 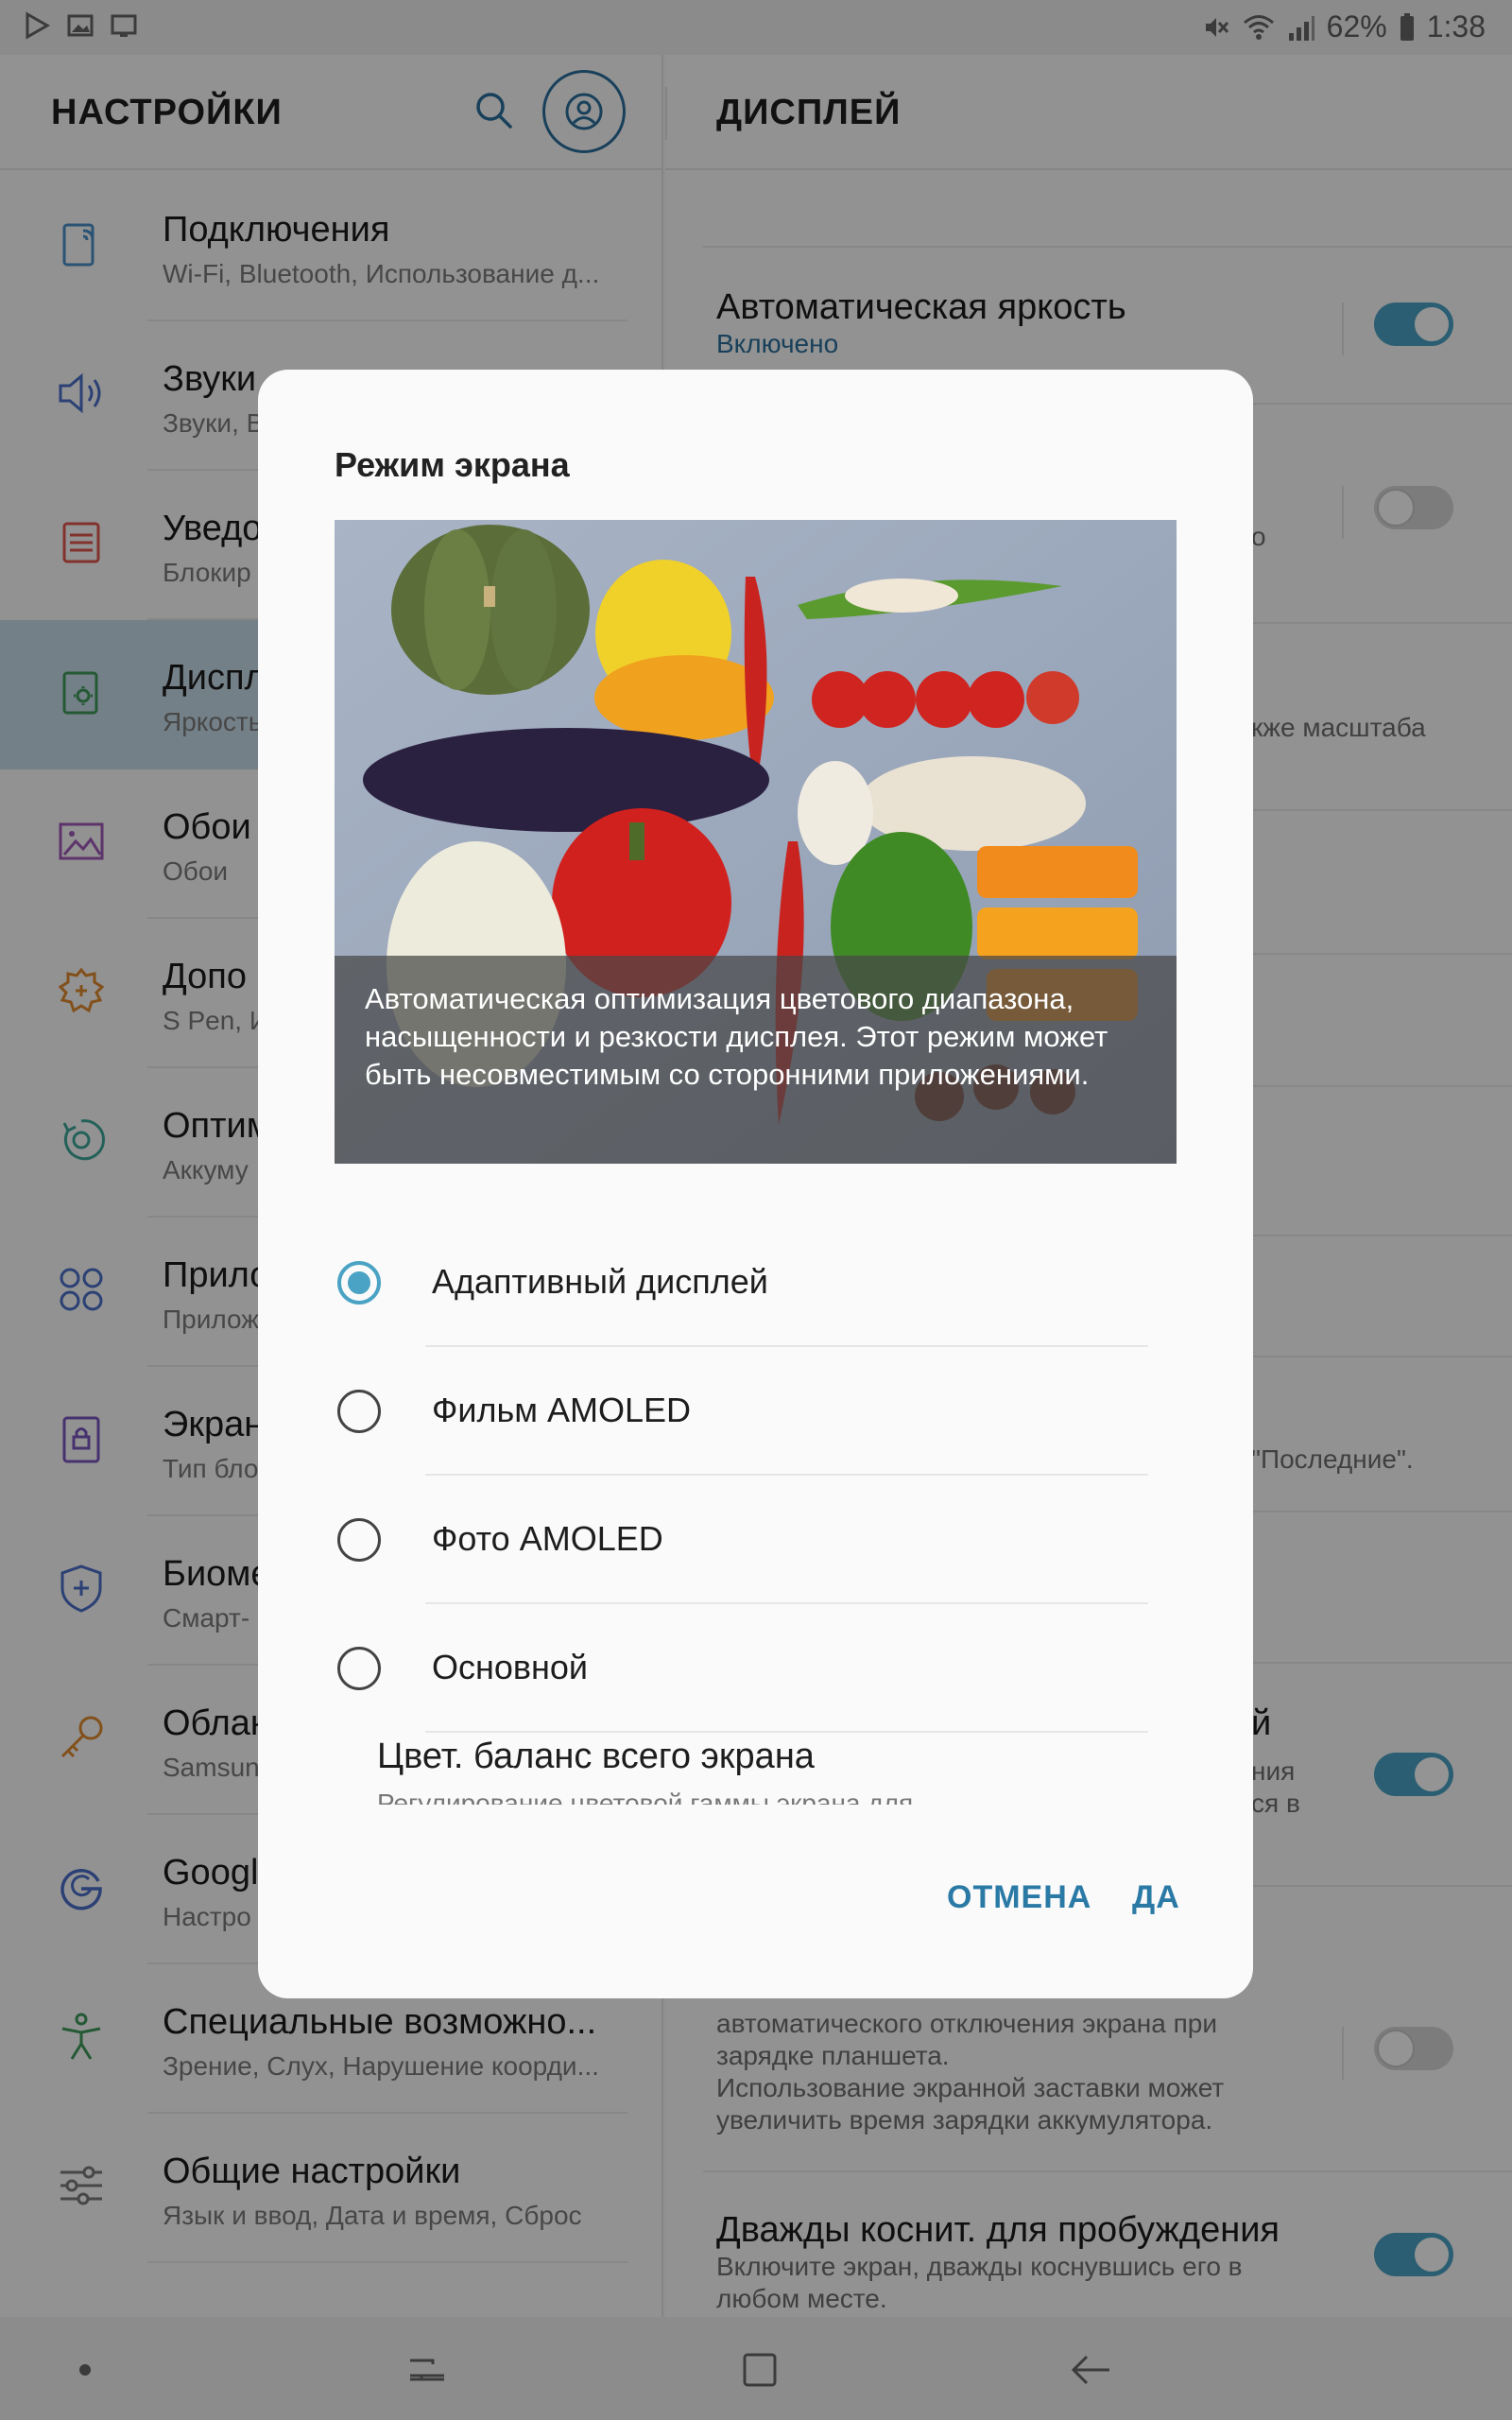 What do you see at coordinates (756, 1540) in the screenshot?
I see `option-amoled-photo: Фото AMOLED` at bounding box center [756, 1540].